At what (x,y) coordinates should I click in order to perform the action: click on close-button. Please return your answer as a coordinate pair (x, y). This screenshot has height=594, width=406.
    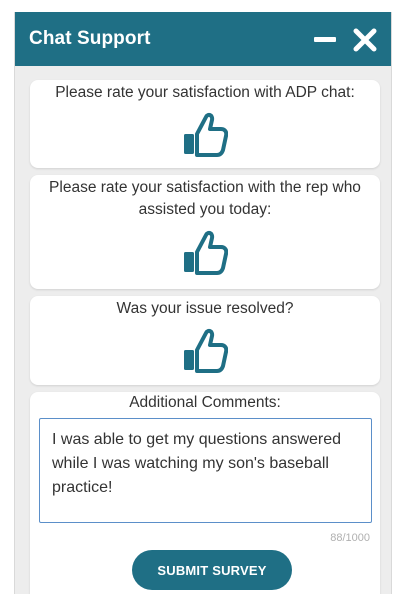
    Looking at the image, I should click on (365, 40).